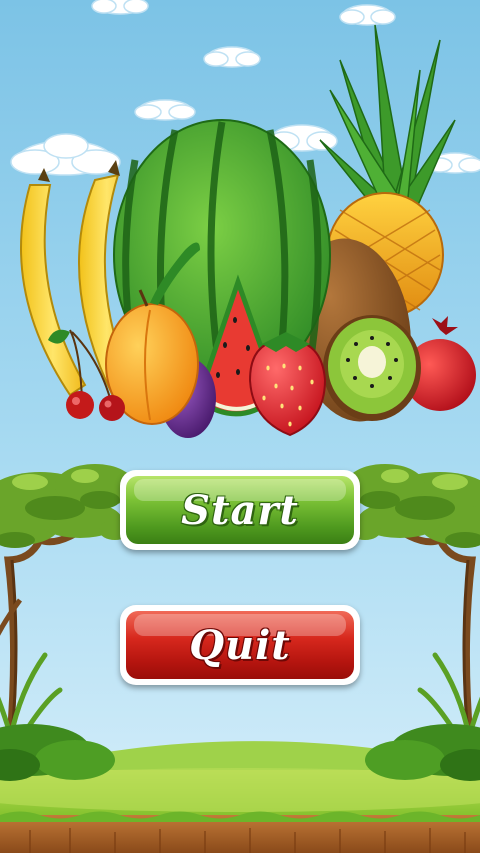 The width and height of the screenshot is (480, 853). I want to click on quit-button-label: Quit, so click(240, 645).